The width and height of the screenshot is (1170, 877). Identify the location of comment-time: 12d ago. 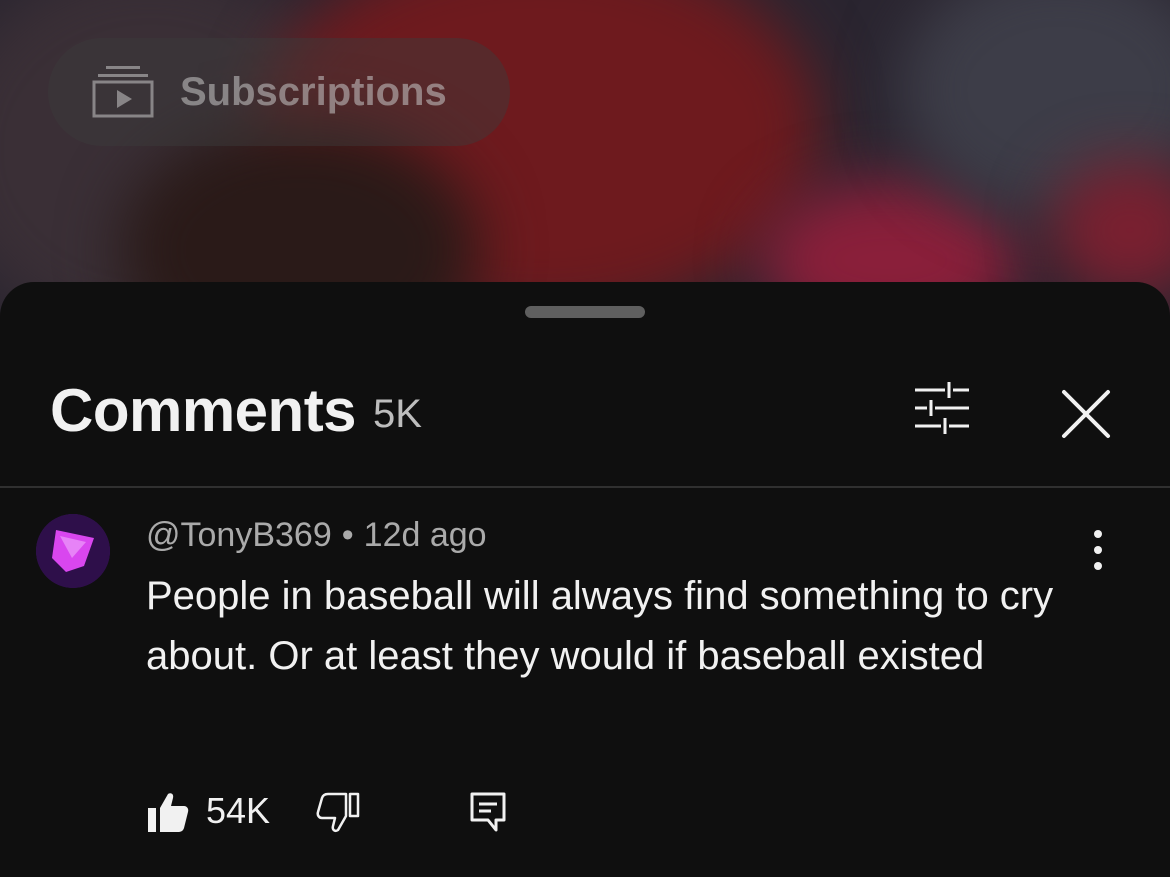
(425, 535).